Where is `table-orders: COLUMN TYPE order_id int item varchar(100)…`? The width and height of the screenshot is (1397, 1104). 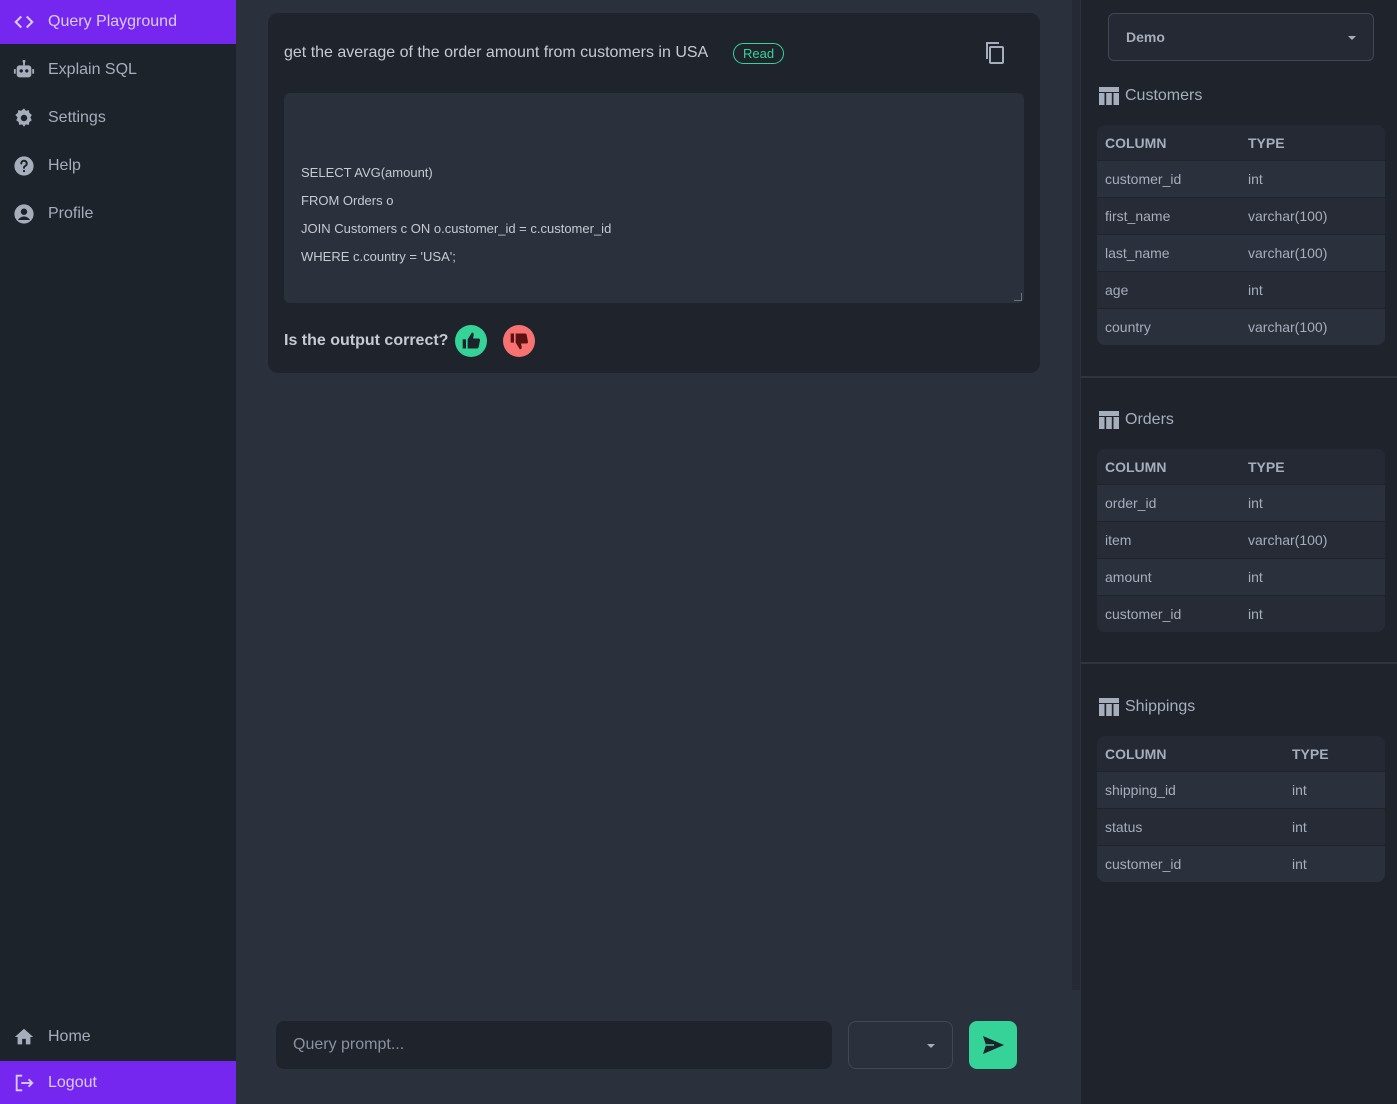 table-orders: COLUMN TYPE order_id int item varchar(100)… is located at coordinates (1241, 540).